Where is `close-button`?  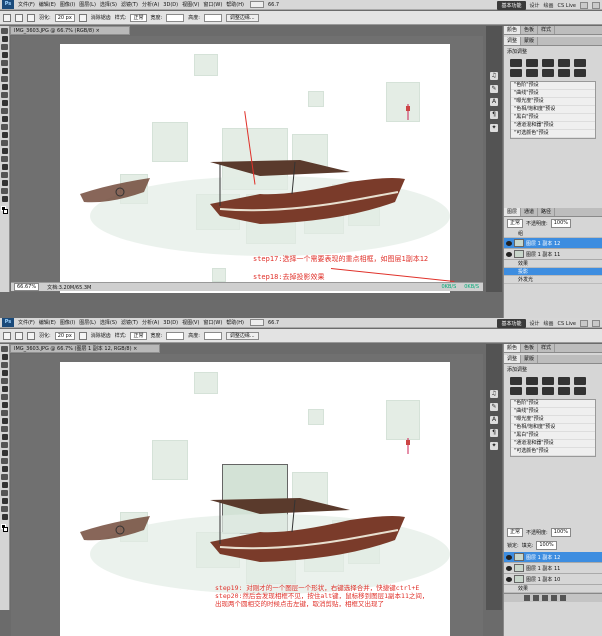 close-button is located at coordinates (596, 5).